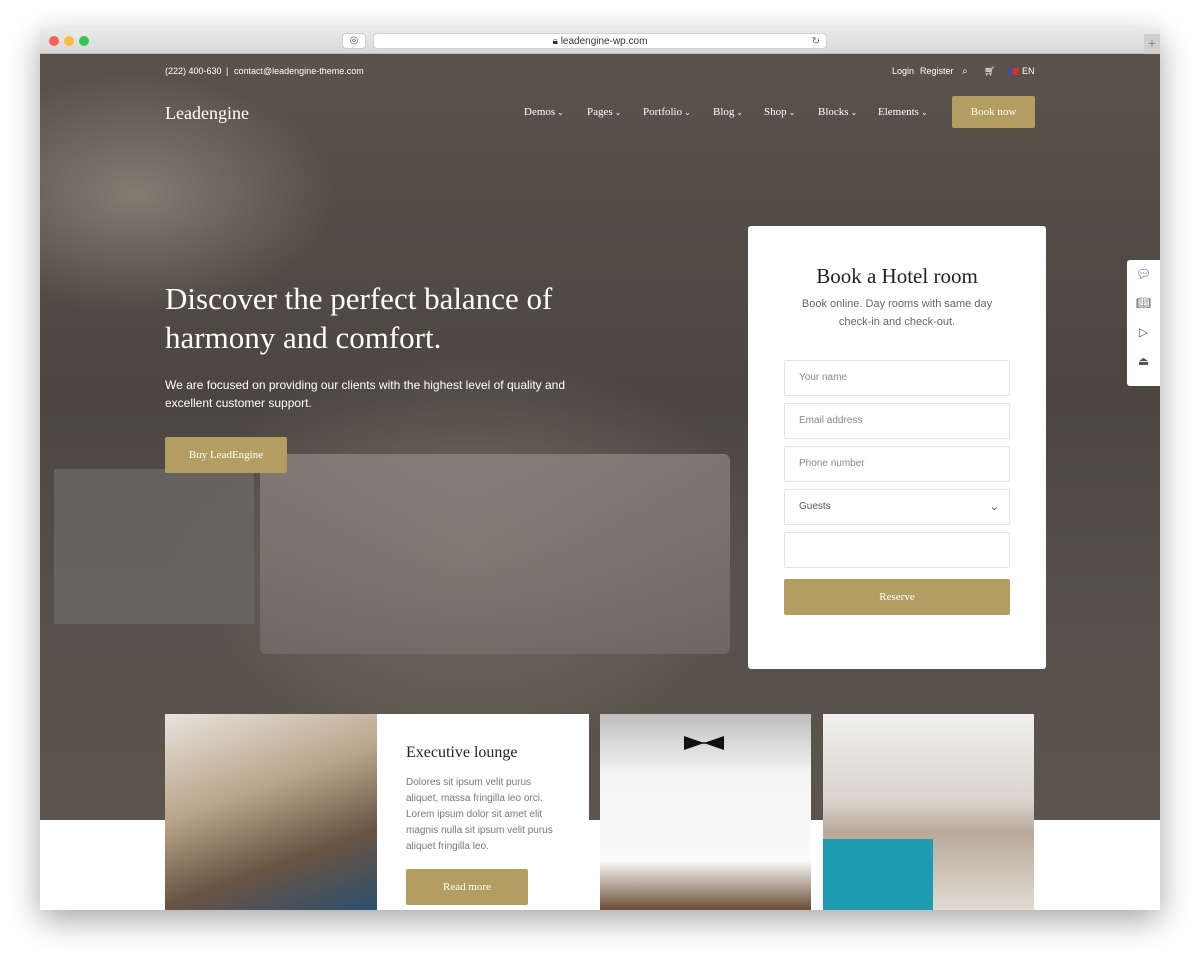 The image size is (1200, 963). Describe the element at coordinates (207, 113) in the screenshot. I see `site-logo: Leadengine` at that location.